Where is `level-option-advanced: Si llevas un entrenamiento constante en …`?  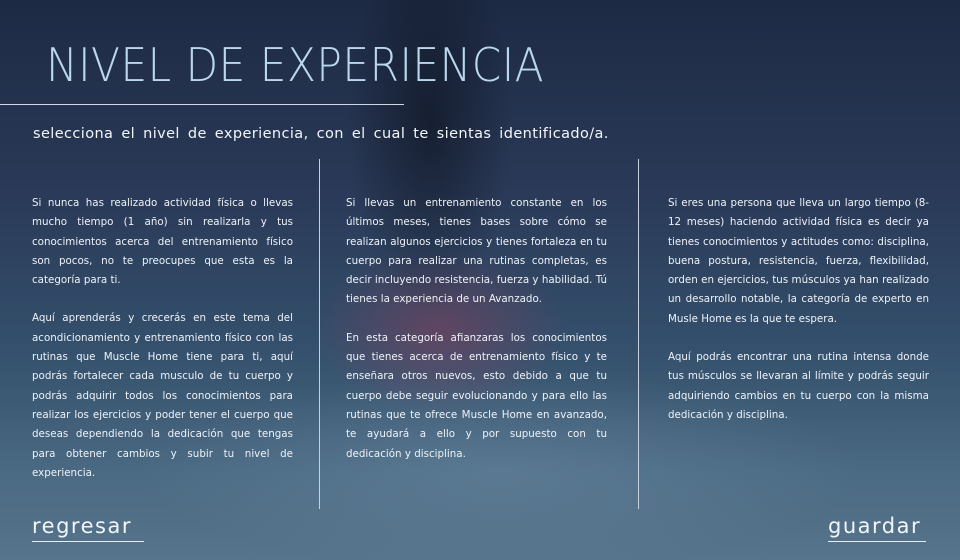 level-option-advanced: Si llevas un entrenamiento constante en … is located at coordinates (476, 338).